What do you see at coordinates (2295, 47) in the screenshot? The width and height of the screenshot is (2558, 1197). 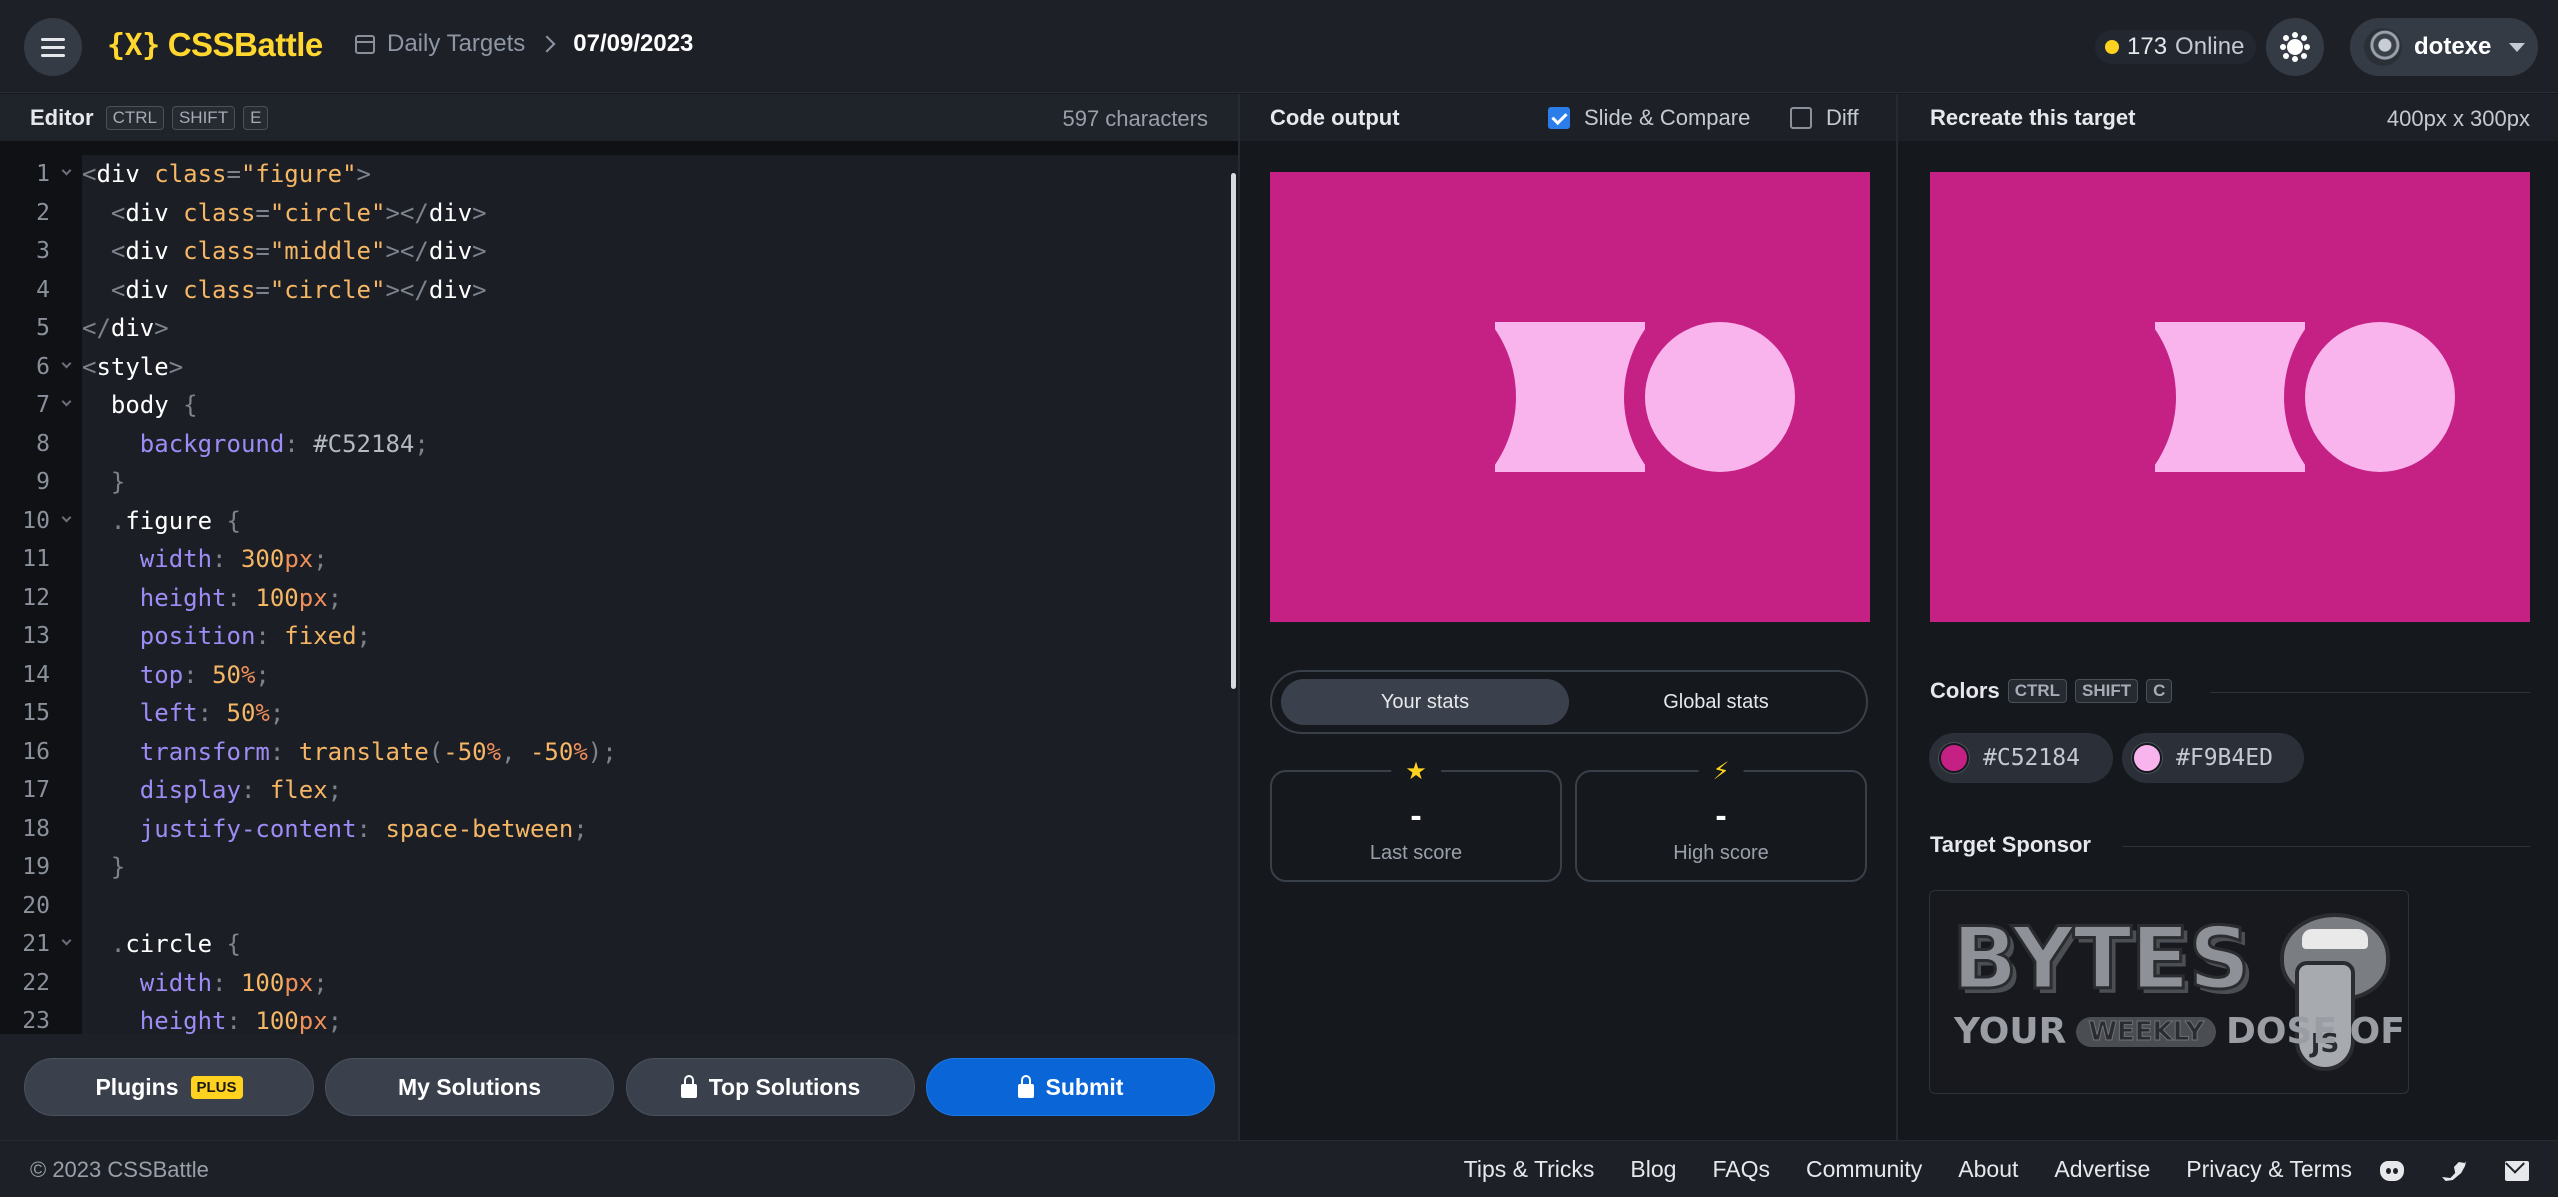 I see `theme-toggle-button` at bounding box center [2295, 47].